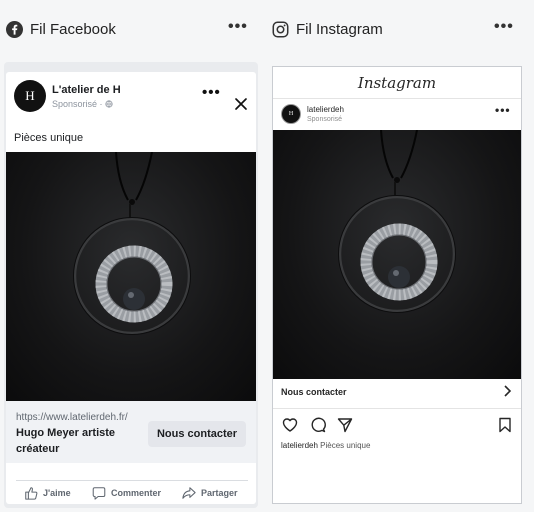  Describe the element at coordinates (31, 493) in the screenshot. I see `thumbs-up-icon` at that location.